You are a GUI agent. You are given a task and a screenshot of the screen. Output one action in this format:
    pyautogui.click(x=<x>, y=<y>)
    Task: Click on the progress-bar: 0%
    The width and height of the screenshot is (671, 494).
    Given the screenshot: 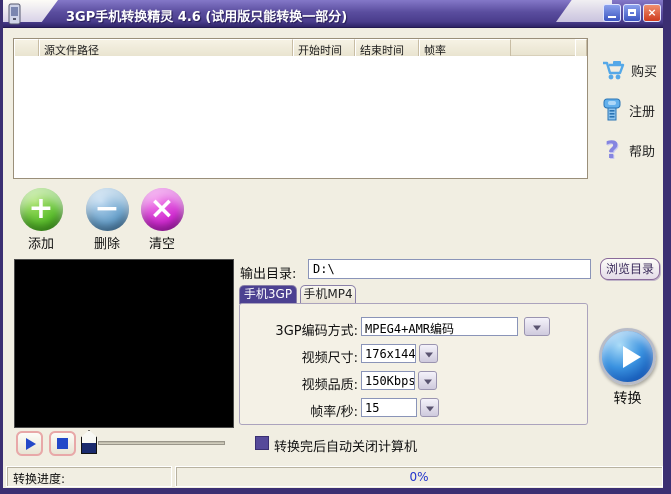 What is the action you would take?
    pyautogui.click(x=419, y=476)
    